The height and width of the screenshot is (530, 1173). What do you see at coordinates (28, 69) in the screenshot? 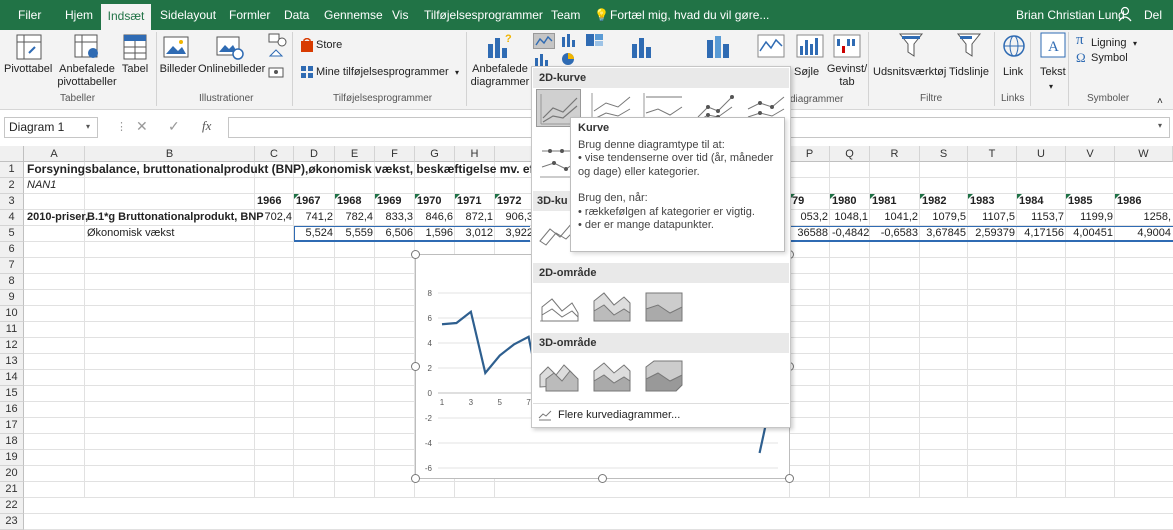
I see `pivottabel-button: Pivottabel` at bounding box center [28, 69].